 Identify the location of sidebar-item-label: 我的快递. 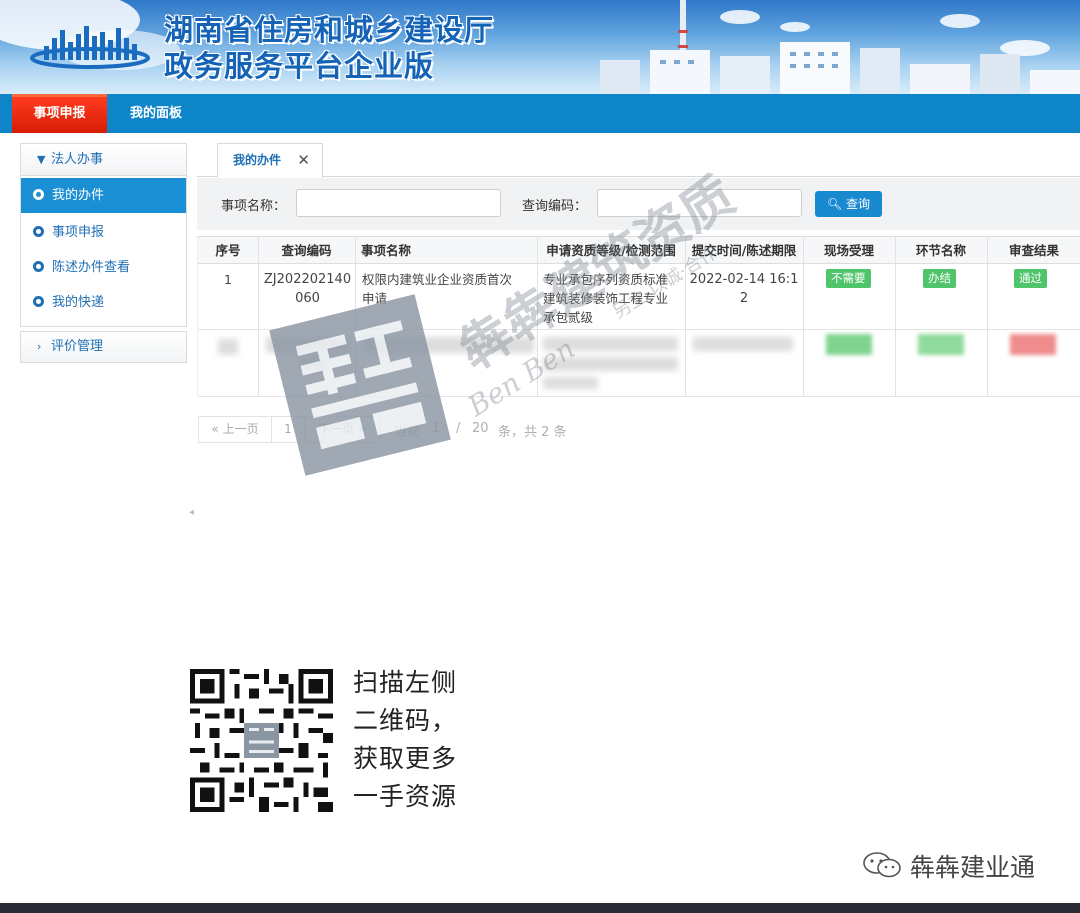
(78, 302).